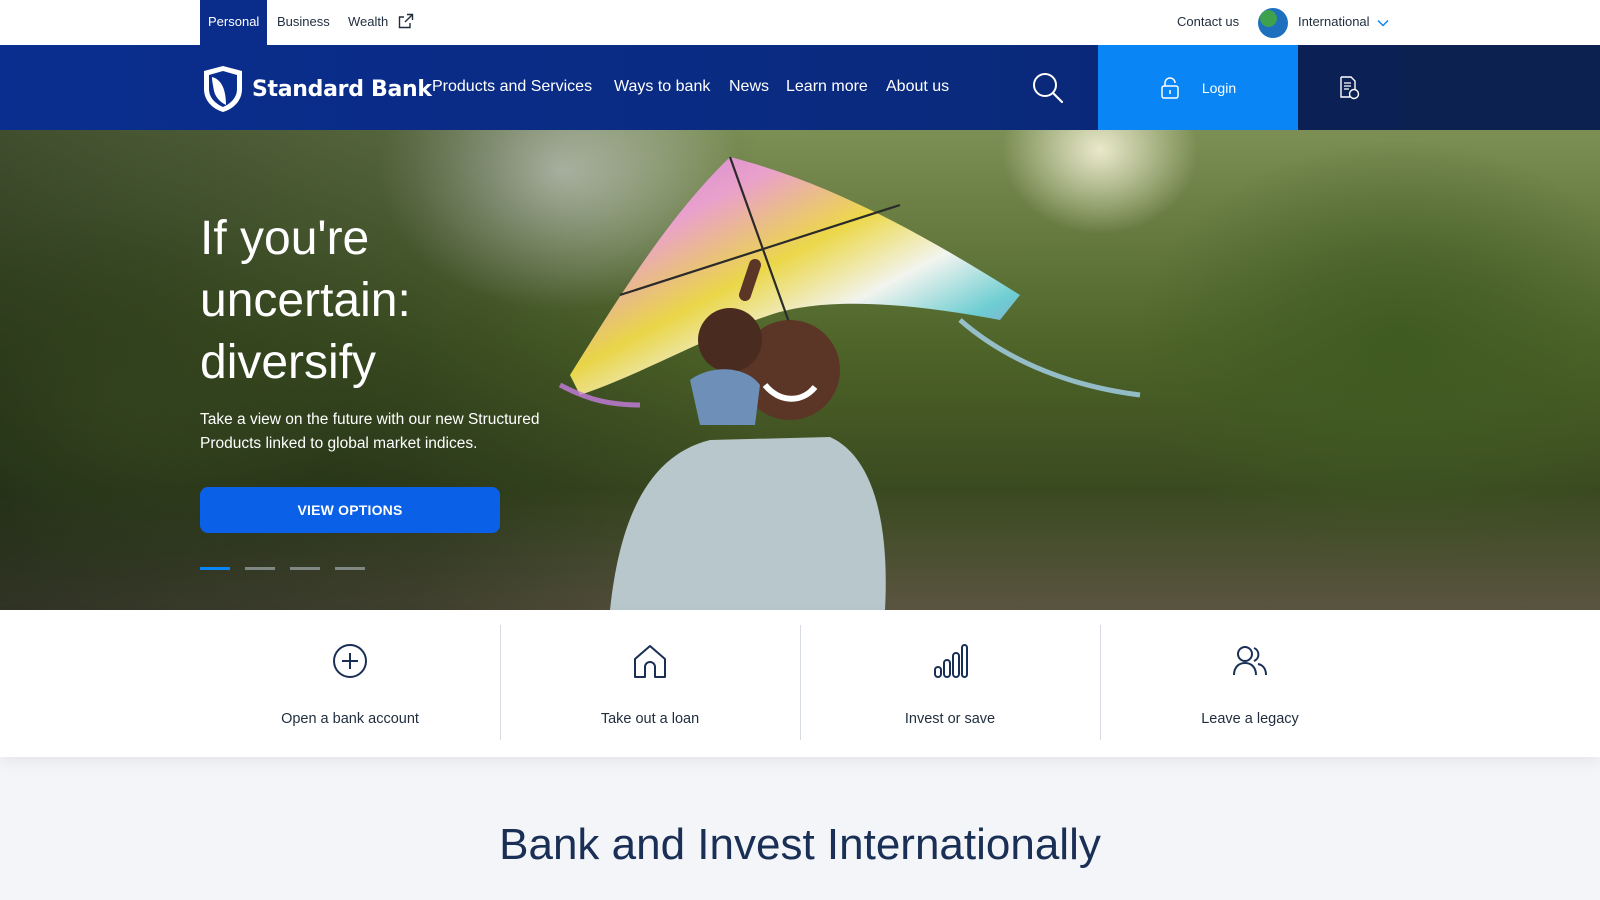  Describe the element at coordinates (1250, 682) in the screenshot. I see `quick-action-leave-legacy: Leave a legacy` at that location.